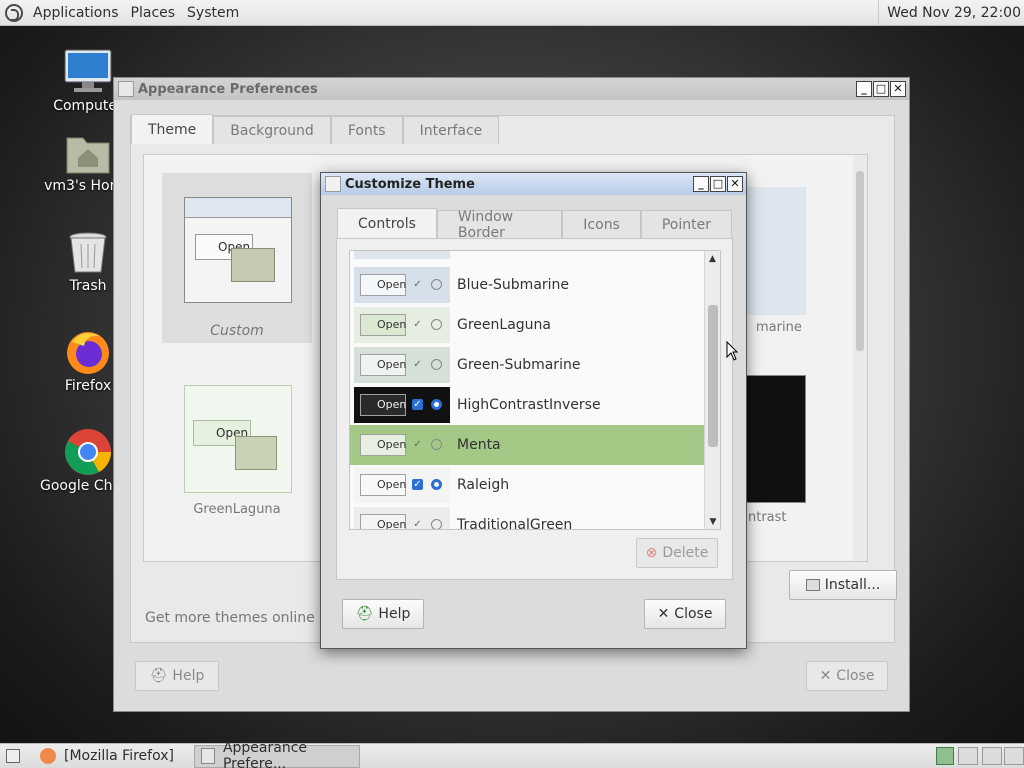 The height and width of the screenshot is (768, 1024). What do you see at coordinates (528, 485) in the screenshot?
I see `theme-list-row: Open ✓ Raleigh` at bounding box center [528, 485].